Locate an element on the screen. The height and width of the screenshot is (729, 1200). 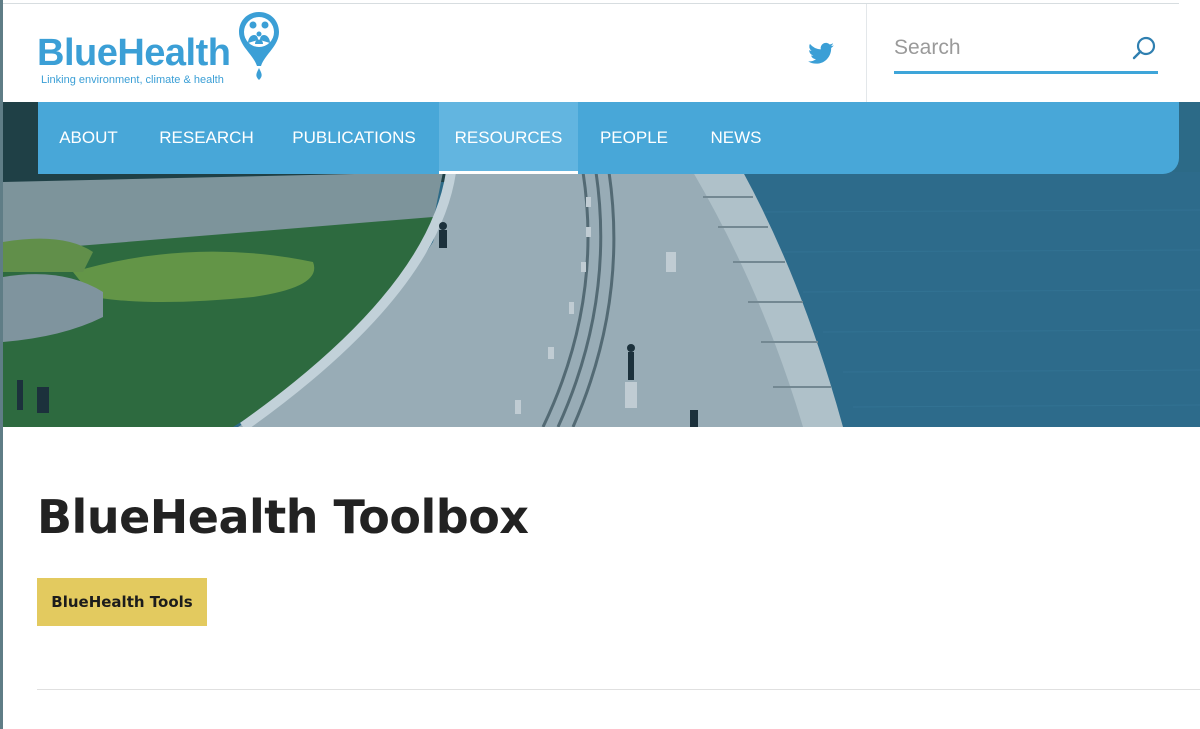
search-input is located at coordinates (1004, 48).